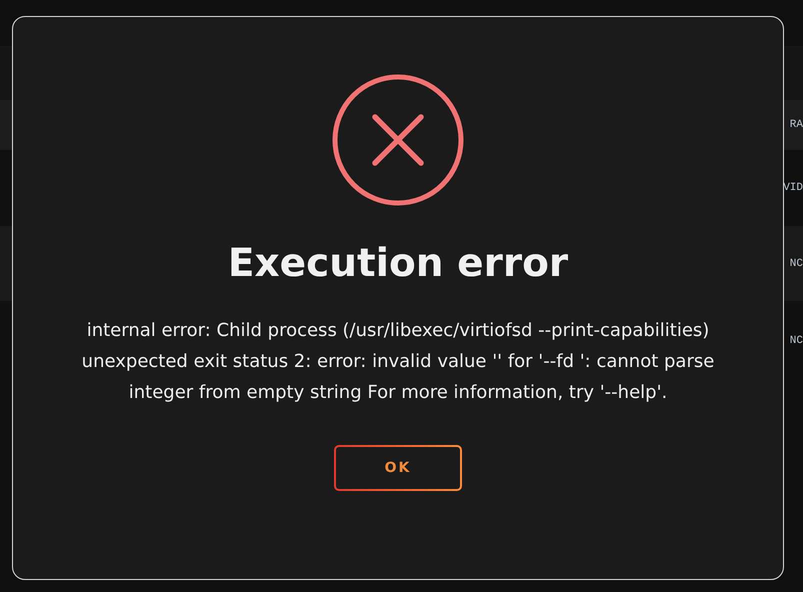 The image size is (803, 592). I want to click on ok-button: OK, so click(398, 467).